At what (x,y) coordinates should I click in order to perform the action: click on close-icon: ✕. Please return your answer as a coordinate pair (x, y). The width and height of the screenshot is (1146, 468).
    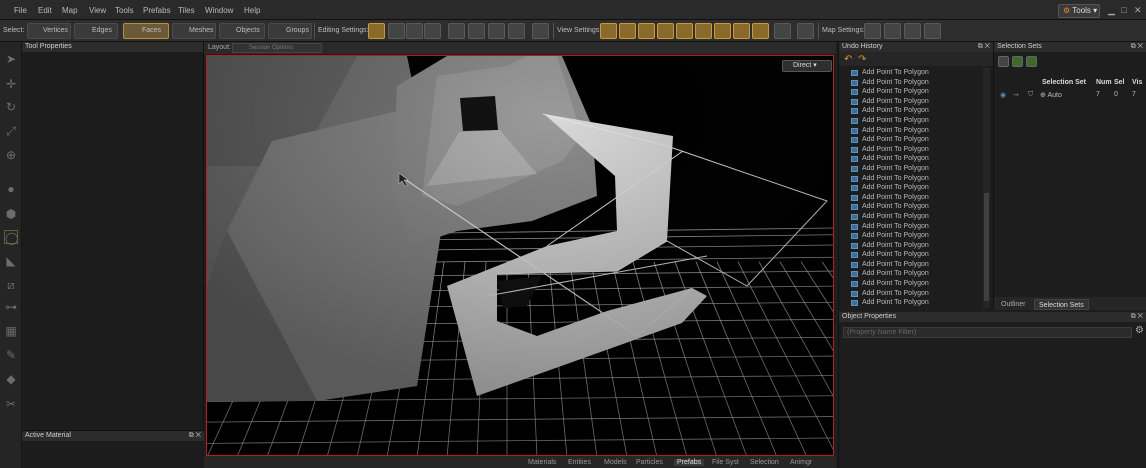
    Looking at the image, I should click on (1138, 10).